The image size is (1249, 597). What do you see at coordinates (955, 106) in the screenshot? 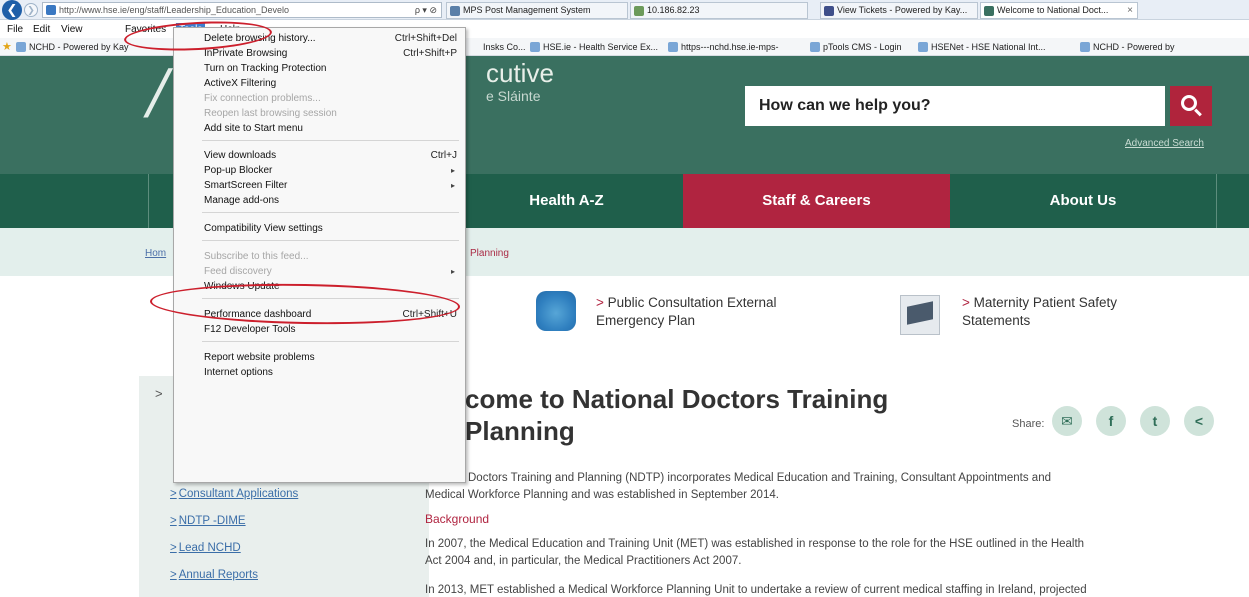
I see `site-search-input: How can we help you?` at bounding box center [955, 106].